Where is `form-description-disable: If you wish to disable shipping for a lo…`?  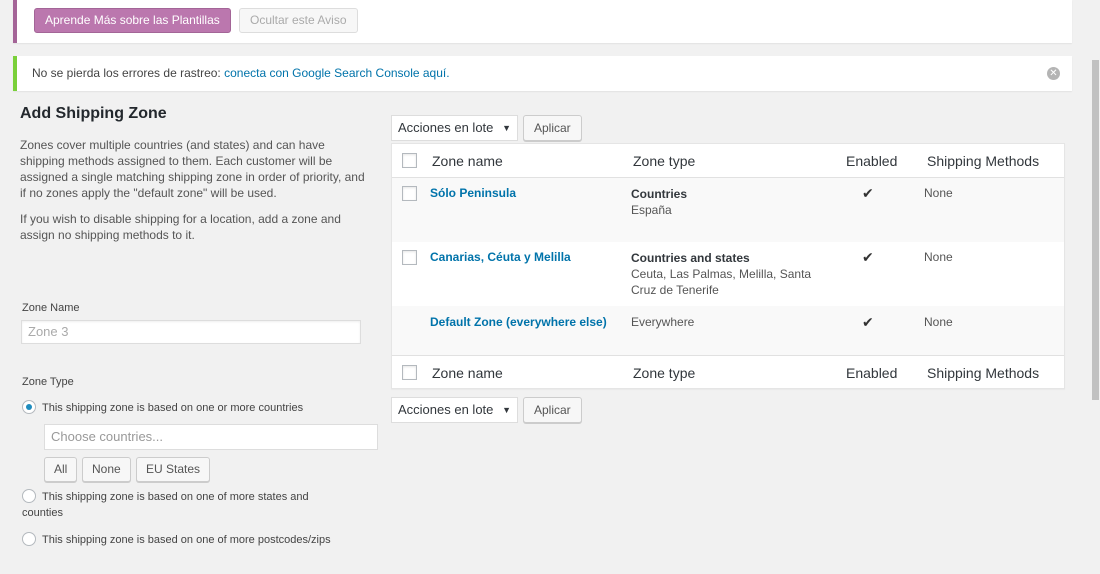 form-description-disable: If you wish to disable shipping for a lo… is located at coordinates (180, 227).